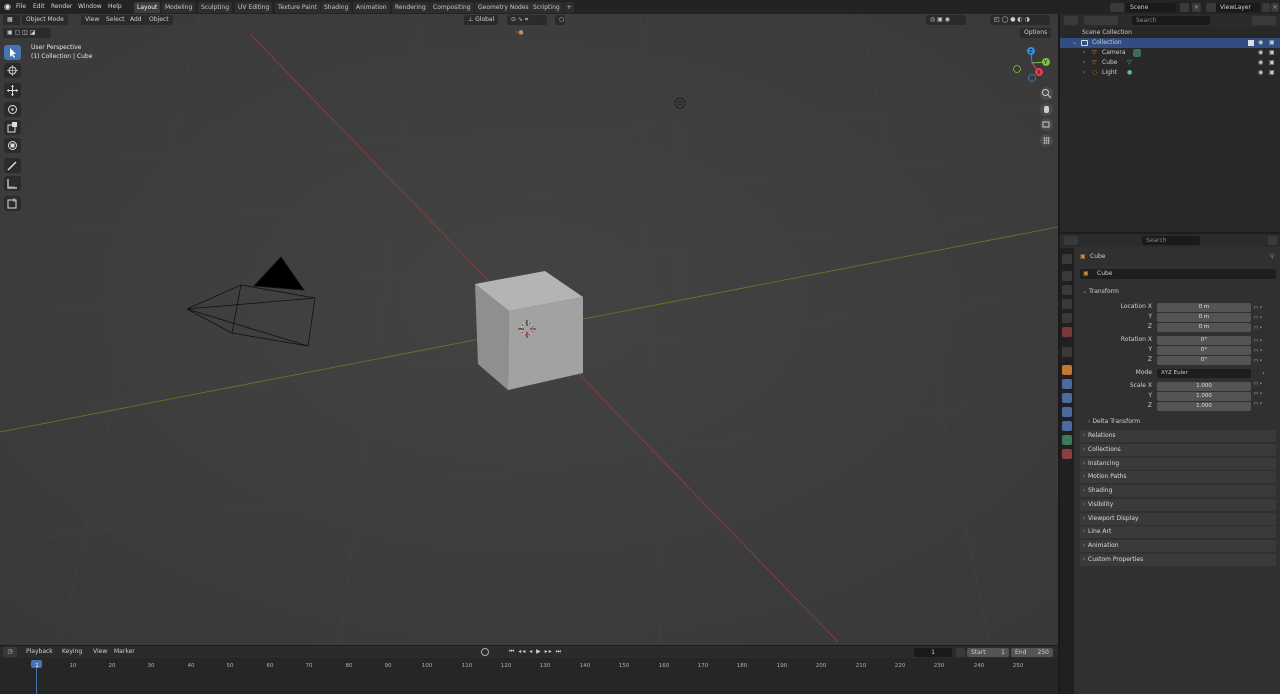 The width and height of the screenshot is (1280, 694). What do you see at coordinates (1170, 63) in the screenshot?
I see `outliner-row-cube: › ▽ Cube ▽ ◉ ▣` at bounding box center [1170, 63].